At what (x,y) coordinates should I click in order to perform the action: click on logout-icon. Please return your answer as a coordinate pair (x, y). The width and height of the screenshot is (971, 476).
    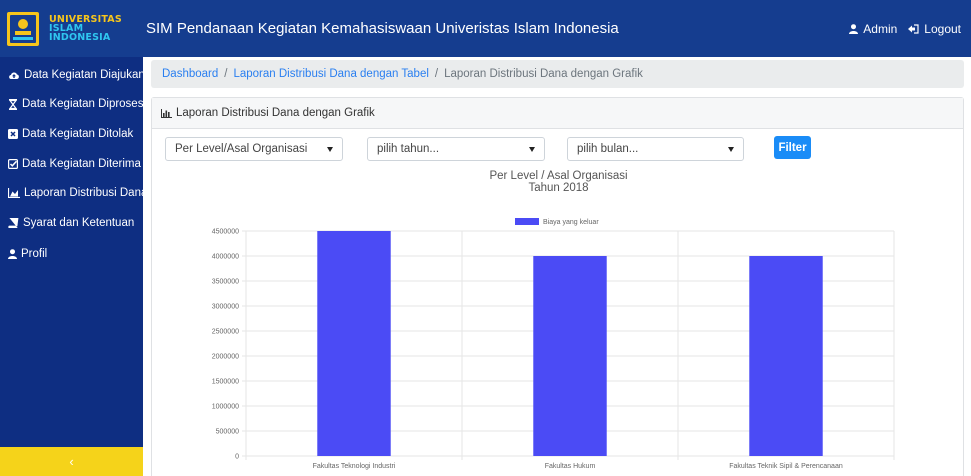
    Looking at the image, I should click on (913, 28).